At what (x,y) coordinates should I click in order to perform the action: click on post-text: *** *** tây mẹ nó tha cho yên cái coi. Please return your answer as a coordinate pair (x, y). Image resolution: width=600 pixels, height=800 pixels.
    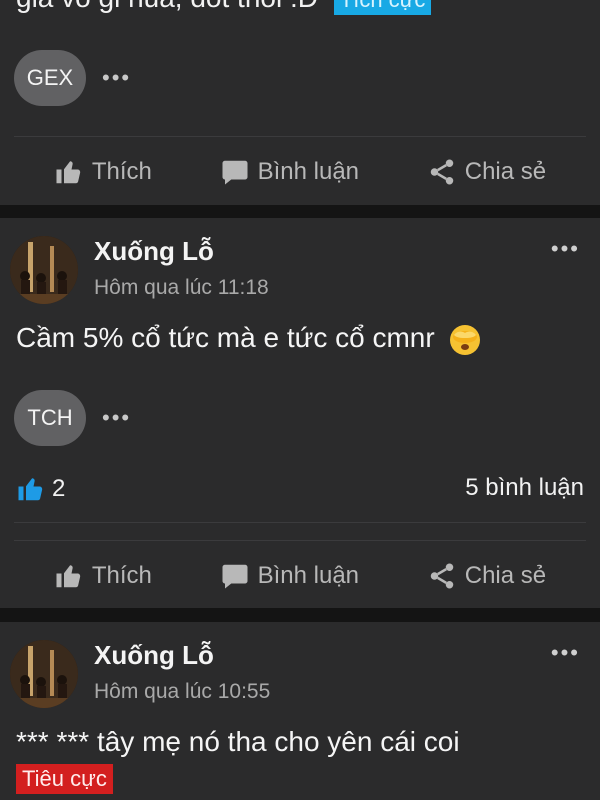
    Looking at the image, I should click on (238, 741).